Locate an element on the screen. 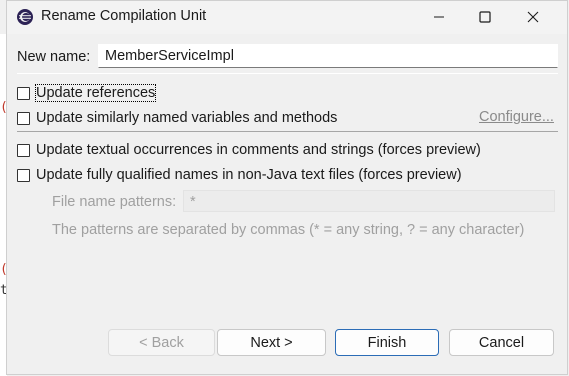 Image resolution: width=569 pixels, height=376 pixels. update-textual-checkbox is located at coordinates (23, 150).